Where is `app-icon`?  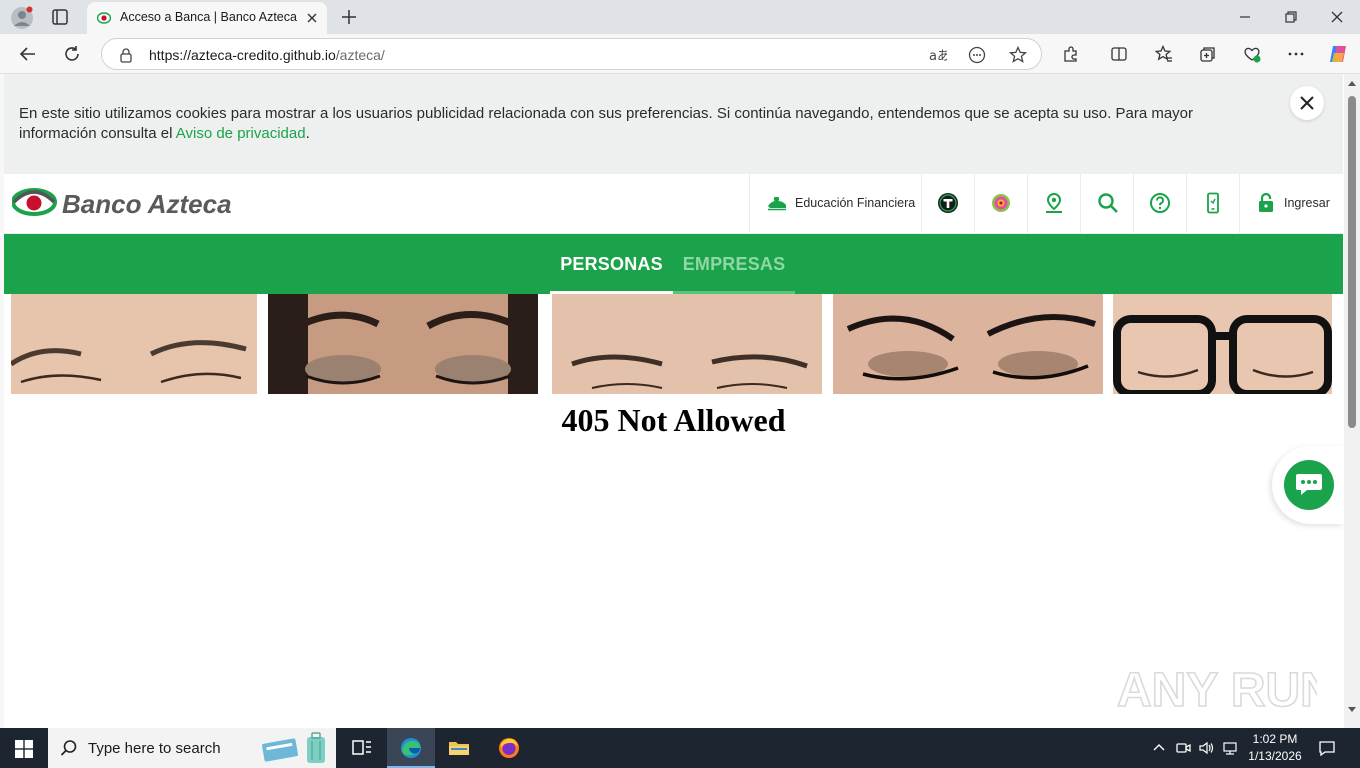
app-icon is located at coordinates (1001, 203).